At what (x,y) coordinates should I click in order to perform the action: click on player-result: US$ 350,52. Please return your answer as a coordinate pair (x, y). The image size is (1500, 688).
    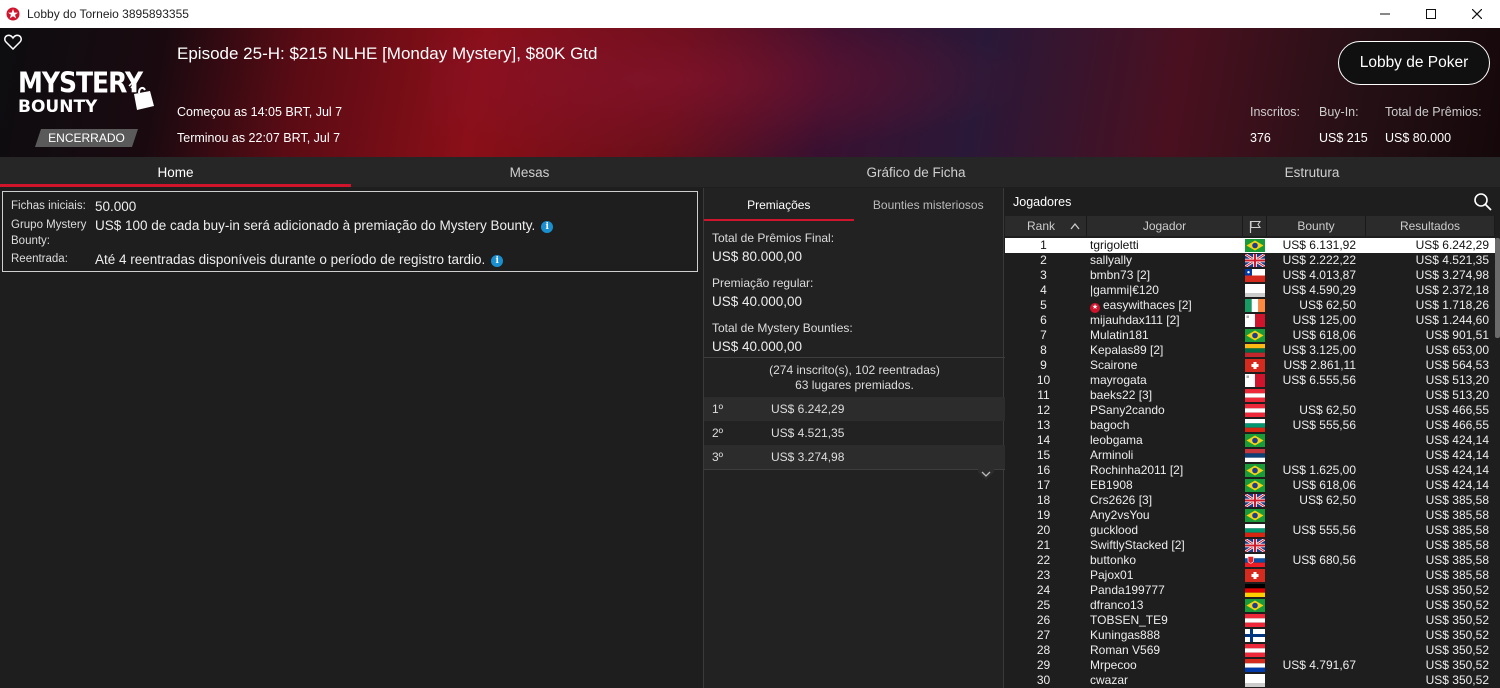
    Looking at the image, I should click on (1457, 605).